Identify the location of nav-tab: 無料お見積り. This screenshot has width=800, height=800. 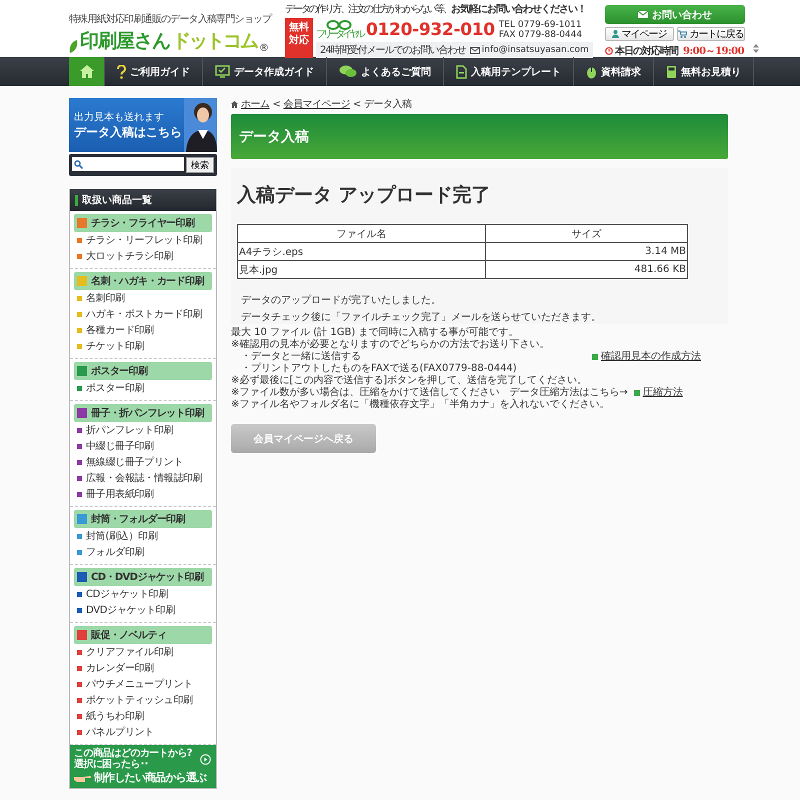
(704, 71).